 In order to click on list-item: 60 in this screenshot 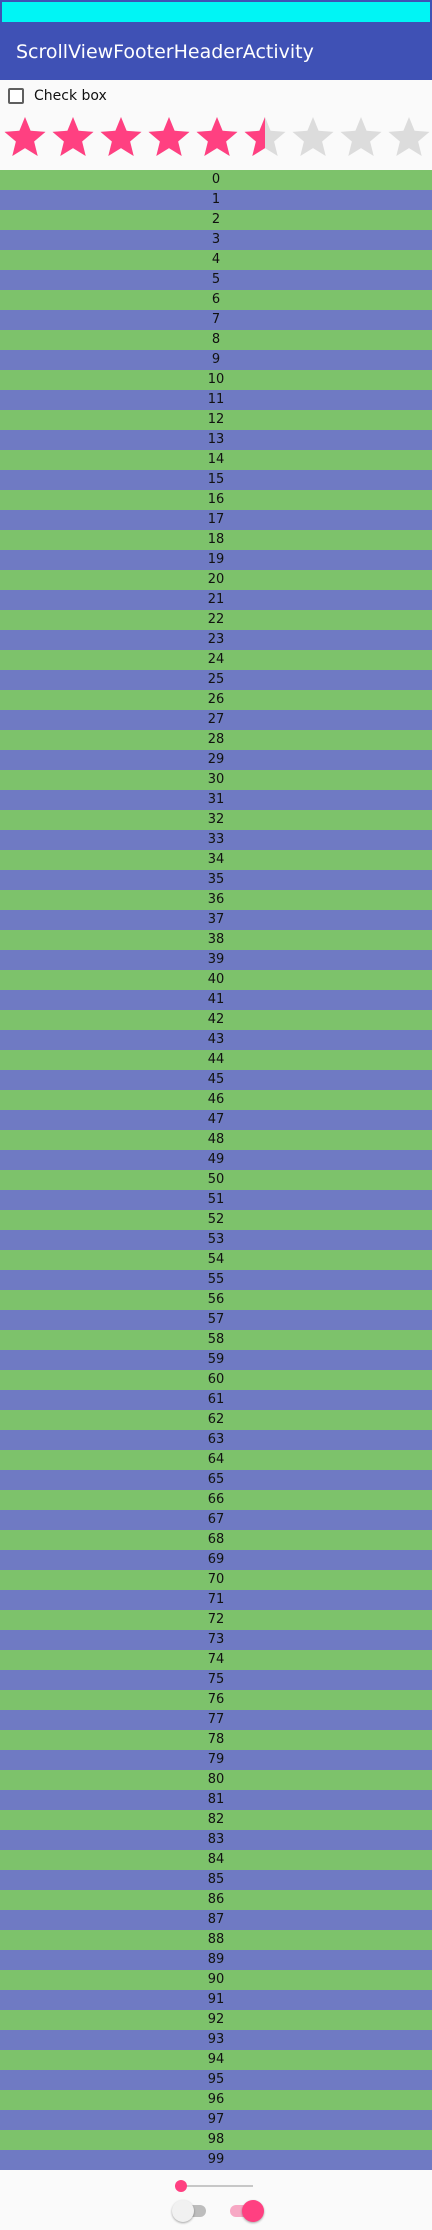, I will do `click(216, 1380)`.